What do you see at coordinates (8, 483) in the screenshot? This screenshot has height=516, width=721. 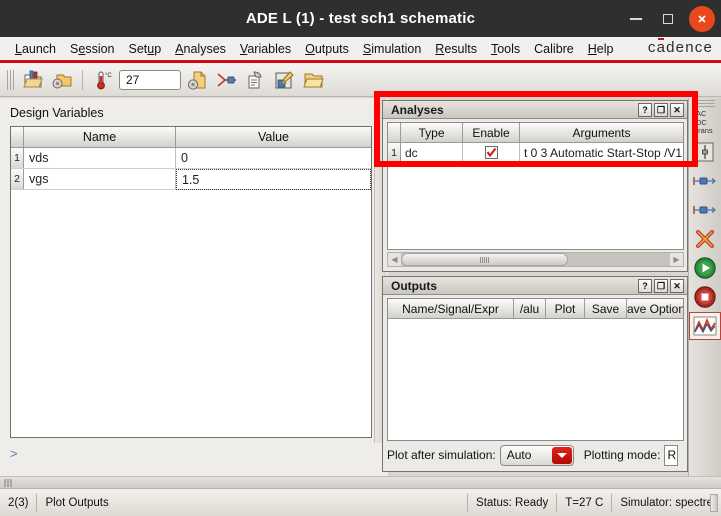 I see `bottom-grip` at bounding box center [8, 483].